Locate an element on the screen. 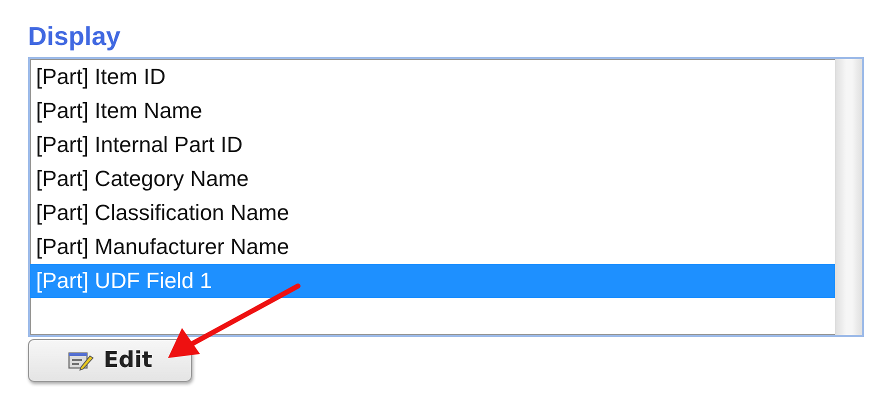 The height and width of the screenshot is (410, 888). edit-button: Edit is located at coordinates (110, 360).